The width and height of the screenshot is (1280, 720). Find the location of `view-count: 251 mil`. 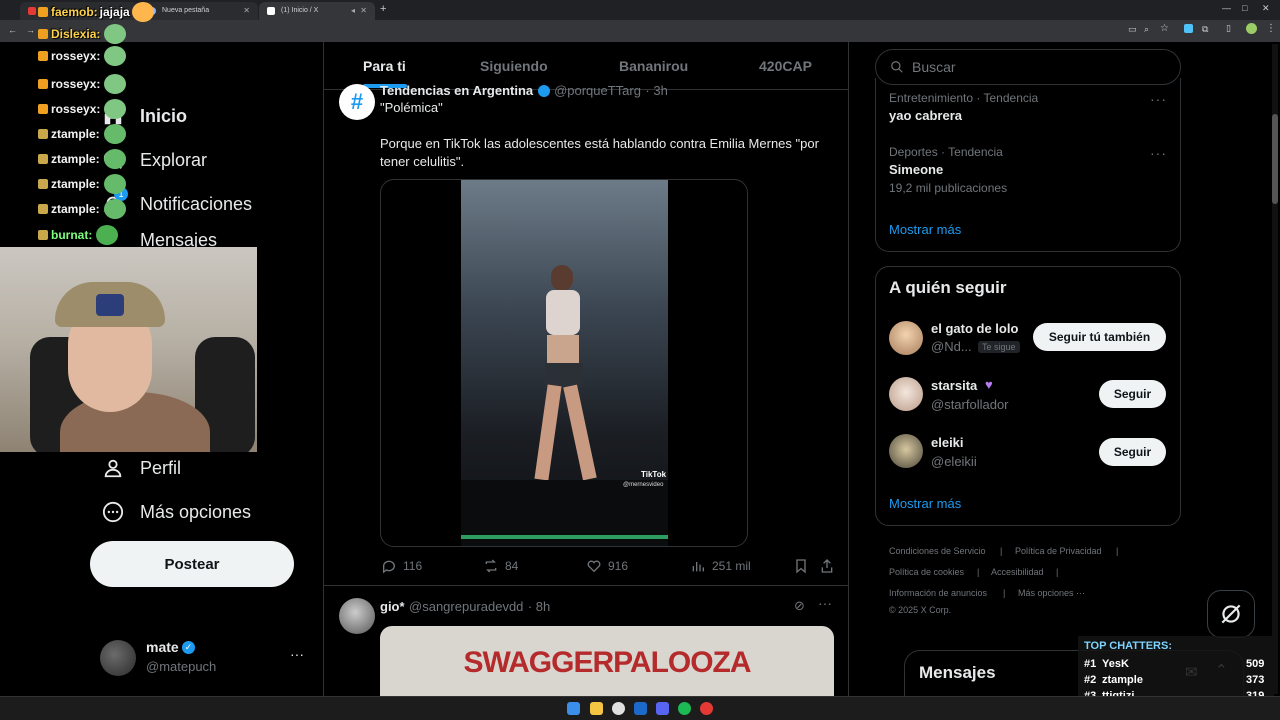

view-count: 251 mil is located at coordinates (731, 566).